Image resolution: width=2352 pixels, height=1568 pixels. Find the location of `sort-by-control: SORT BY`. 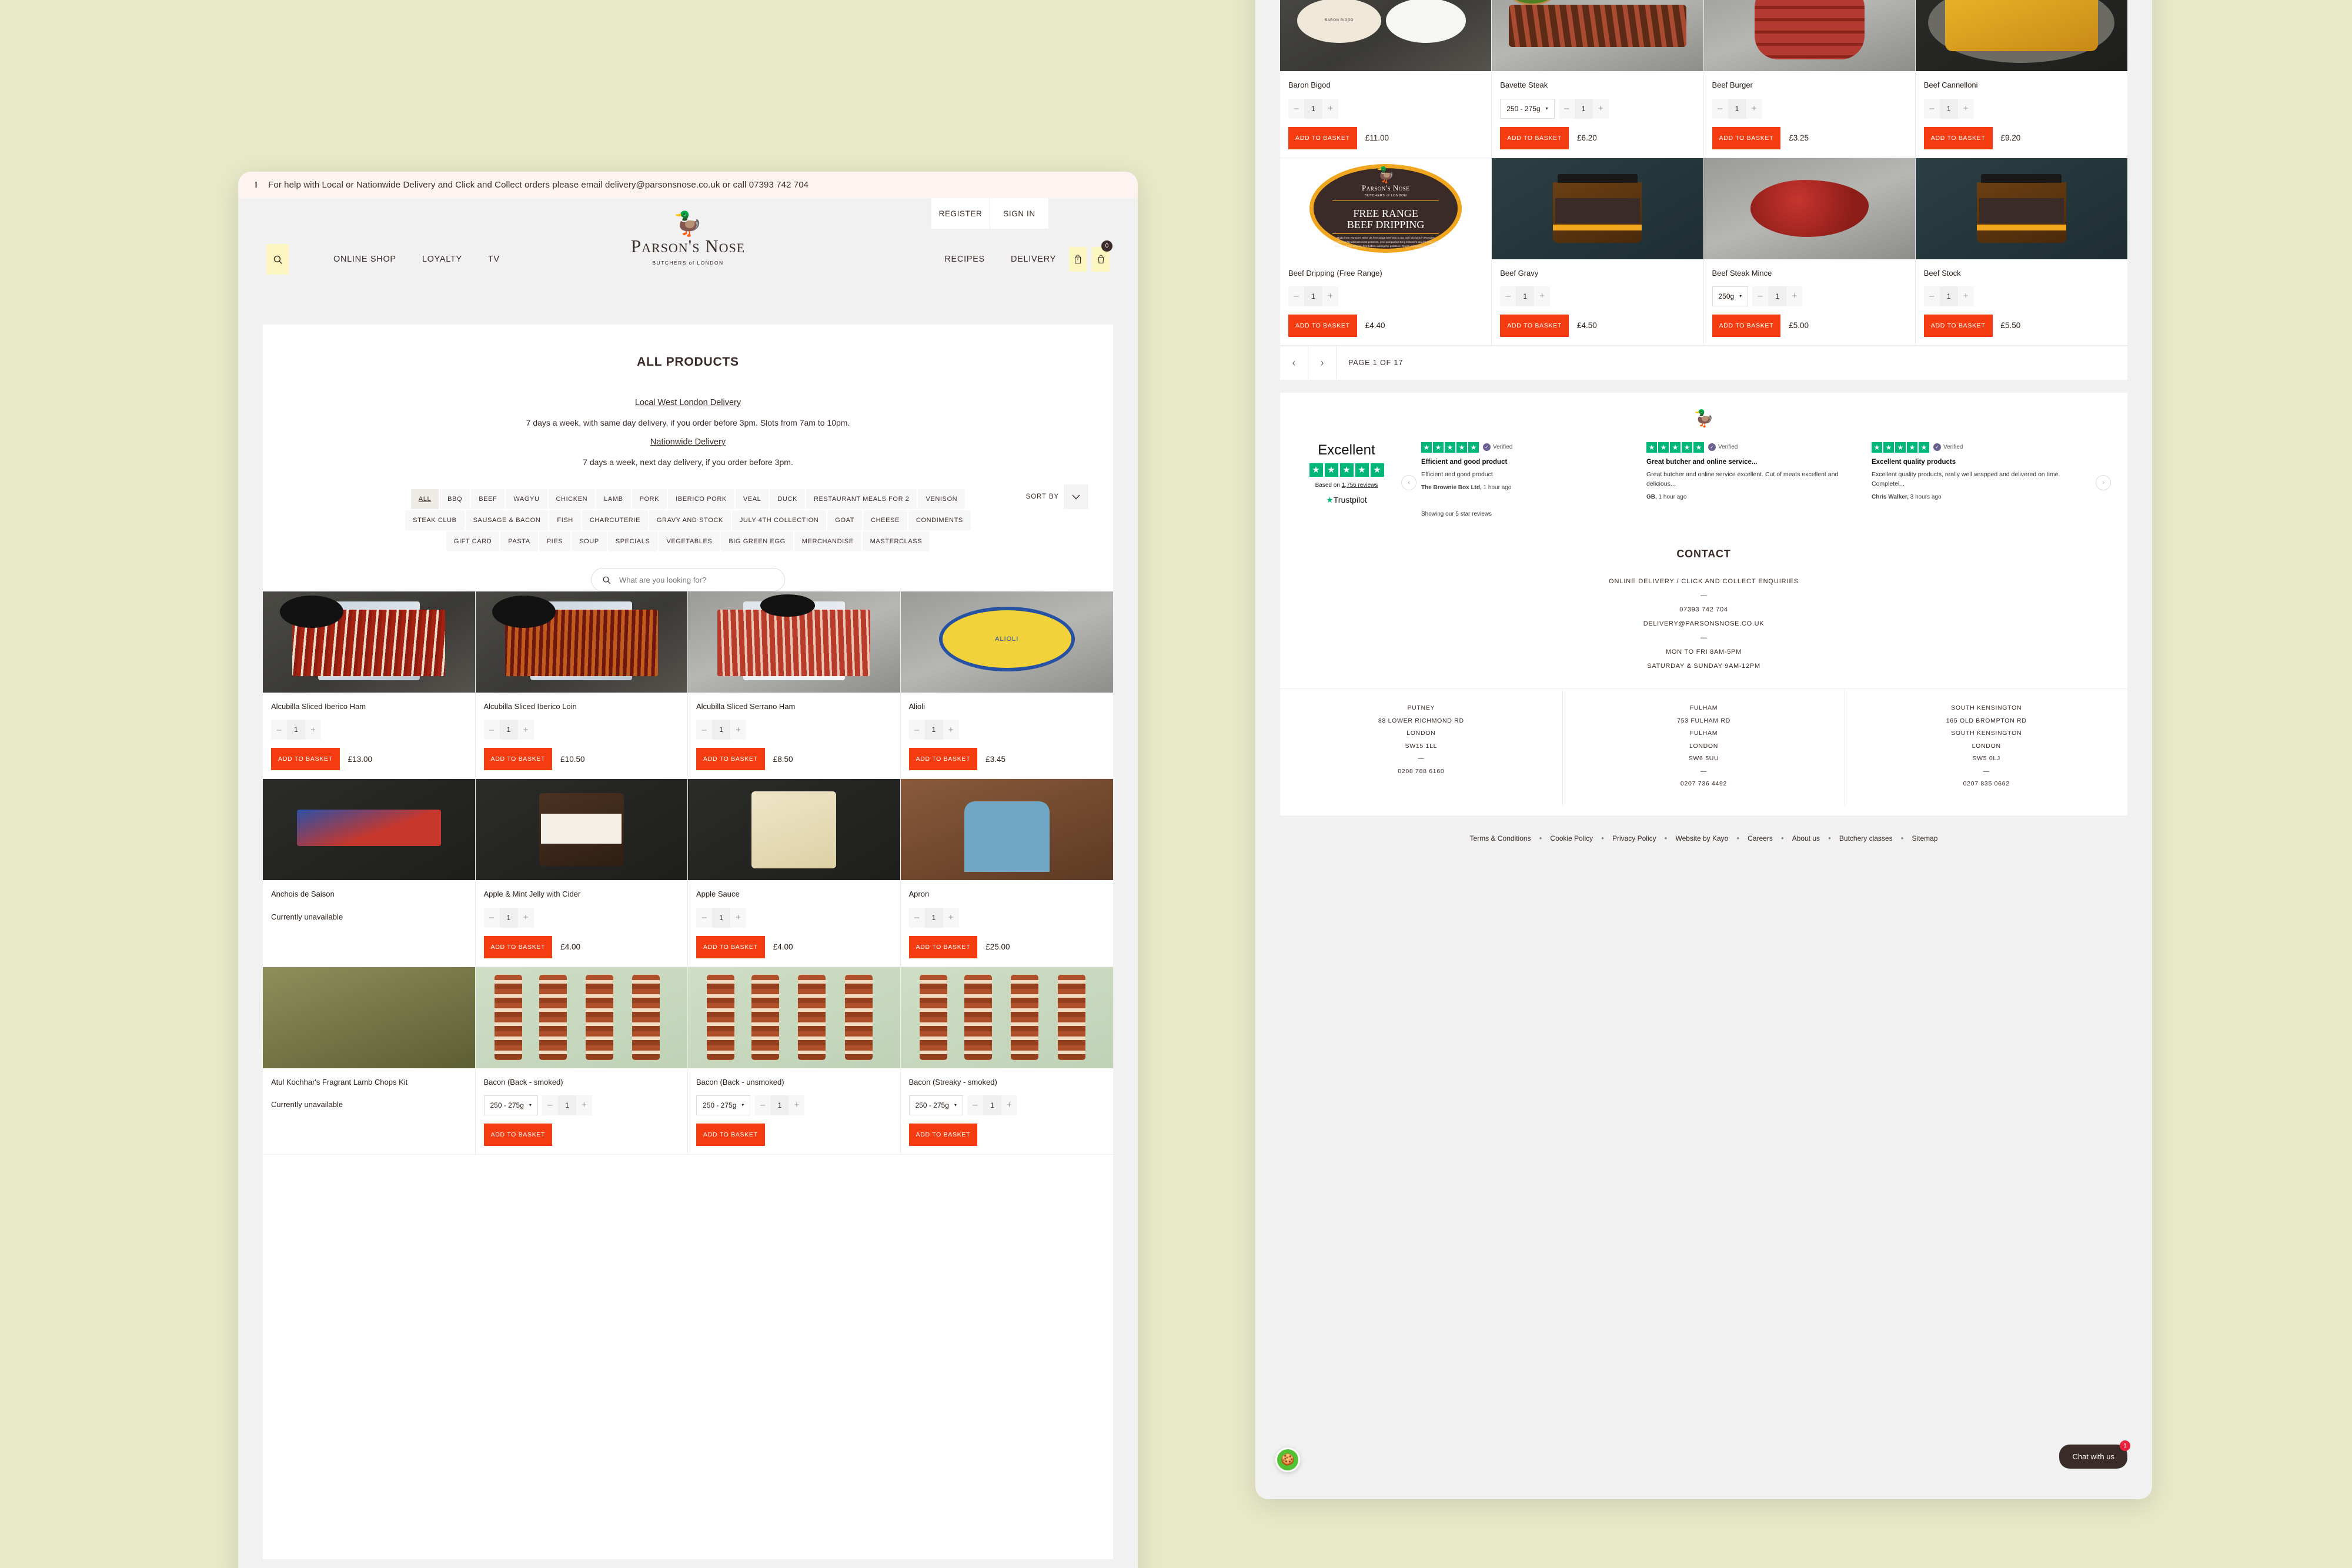

sort-by-control: SORT BY is located at coordinates (1057, 496).